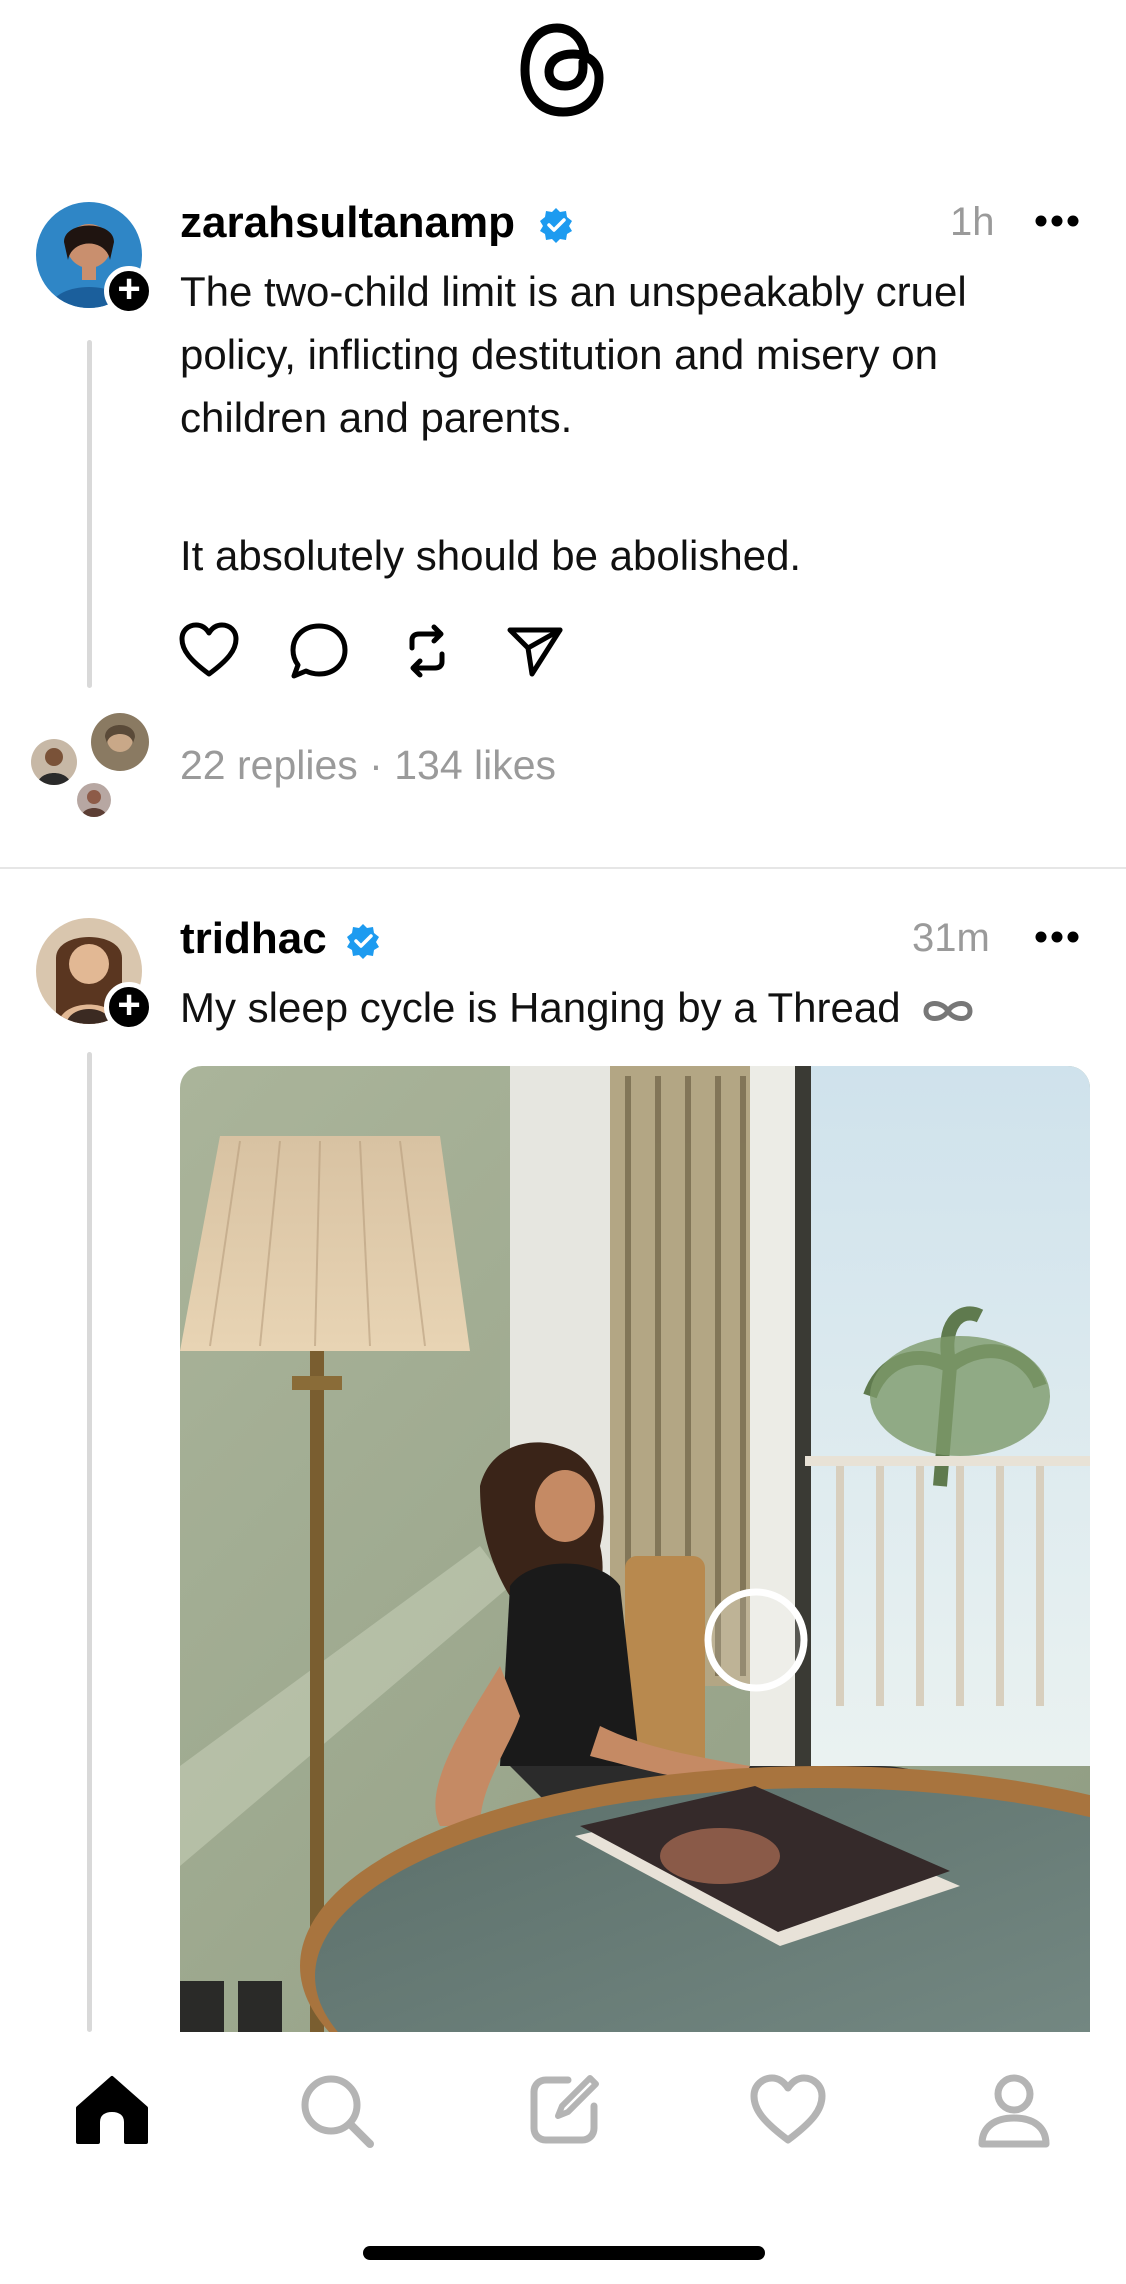 The height and width of the screenshot is (2284, 1126). What do you see at coordinates (336, 2110) in the screenshot?
I see `search-icon` at bounding box center [336, 2110].